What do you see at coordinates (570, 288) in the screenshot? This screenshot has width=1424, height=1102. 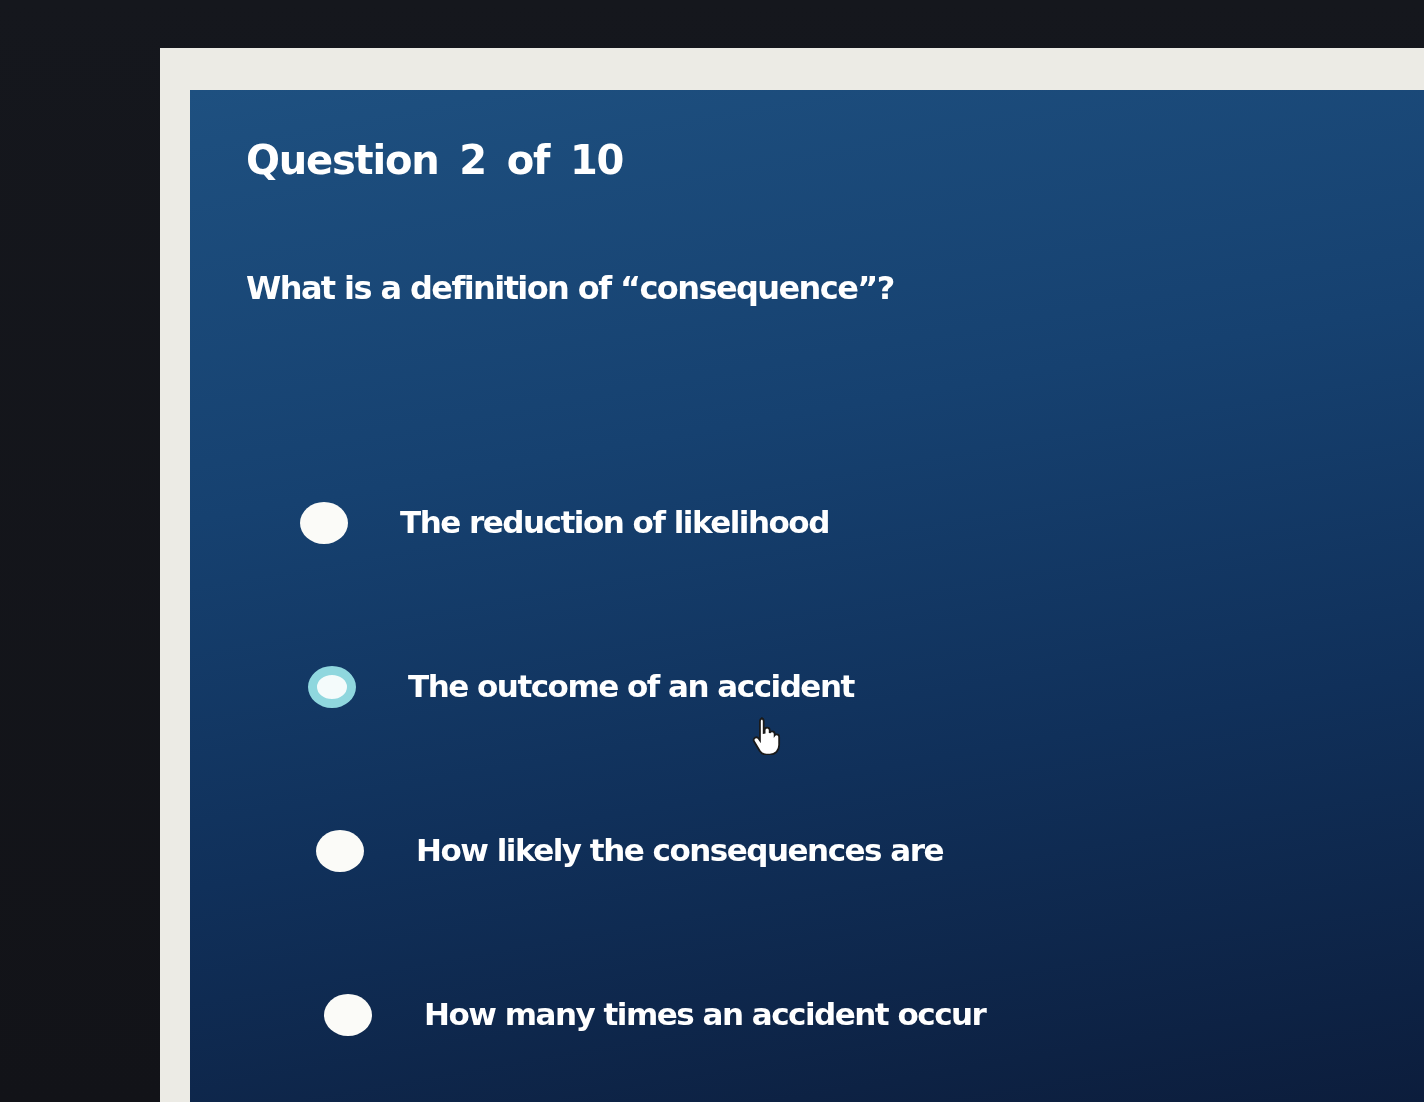 I see `question-text: What is a definition of “consequence”?` at bounding box center [570, 288].